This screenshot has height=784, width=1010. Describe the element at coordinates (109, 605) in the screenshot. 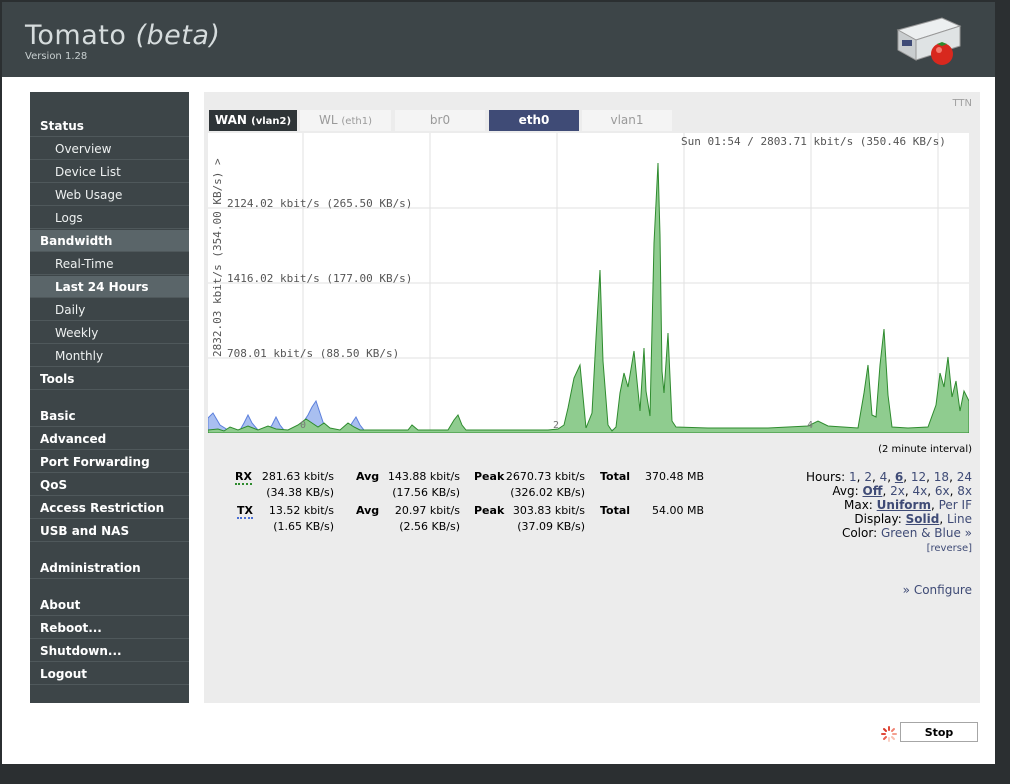

I see `sidebar-item-about: About` at that location.